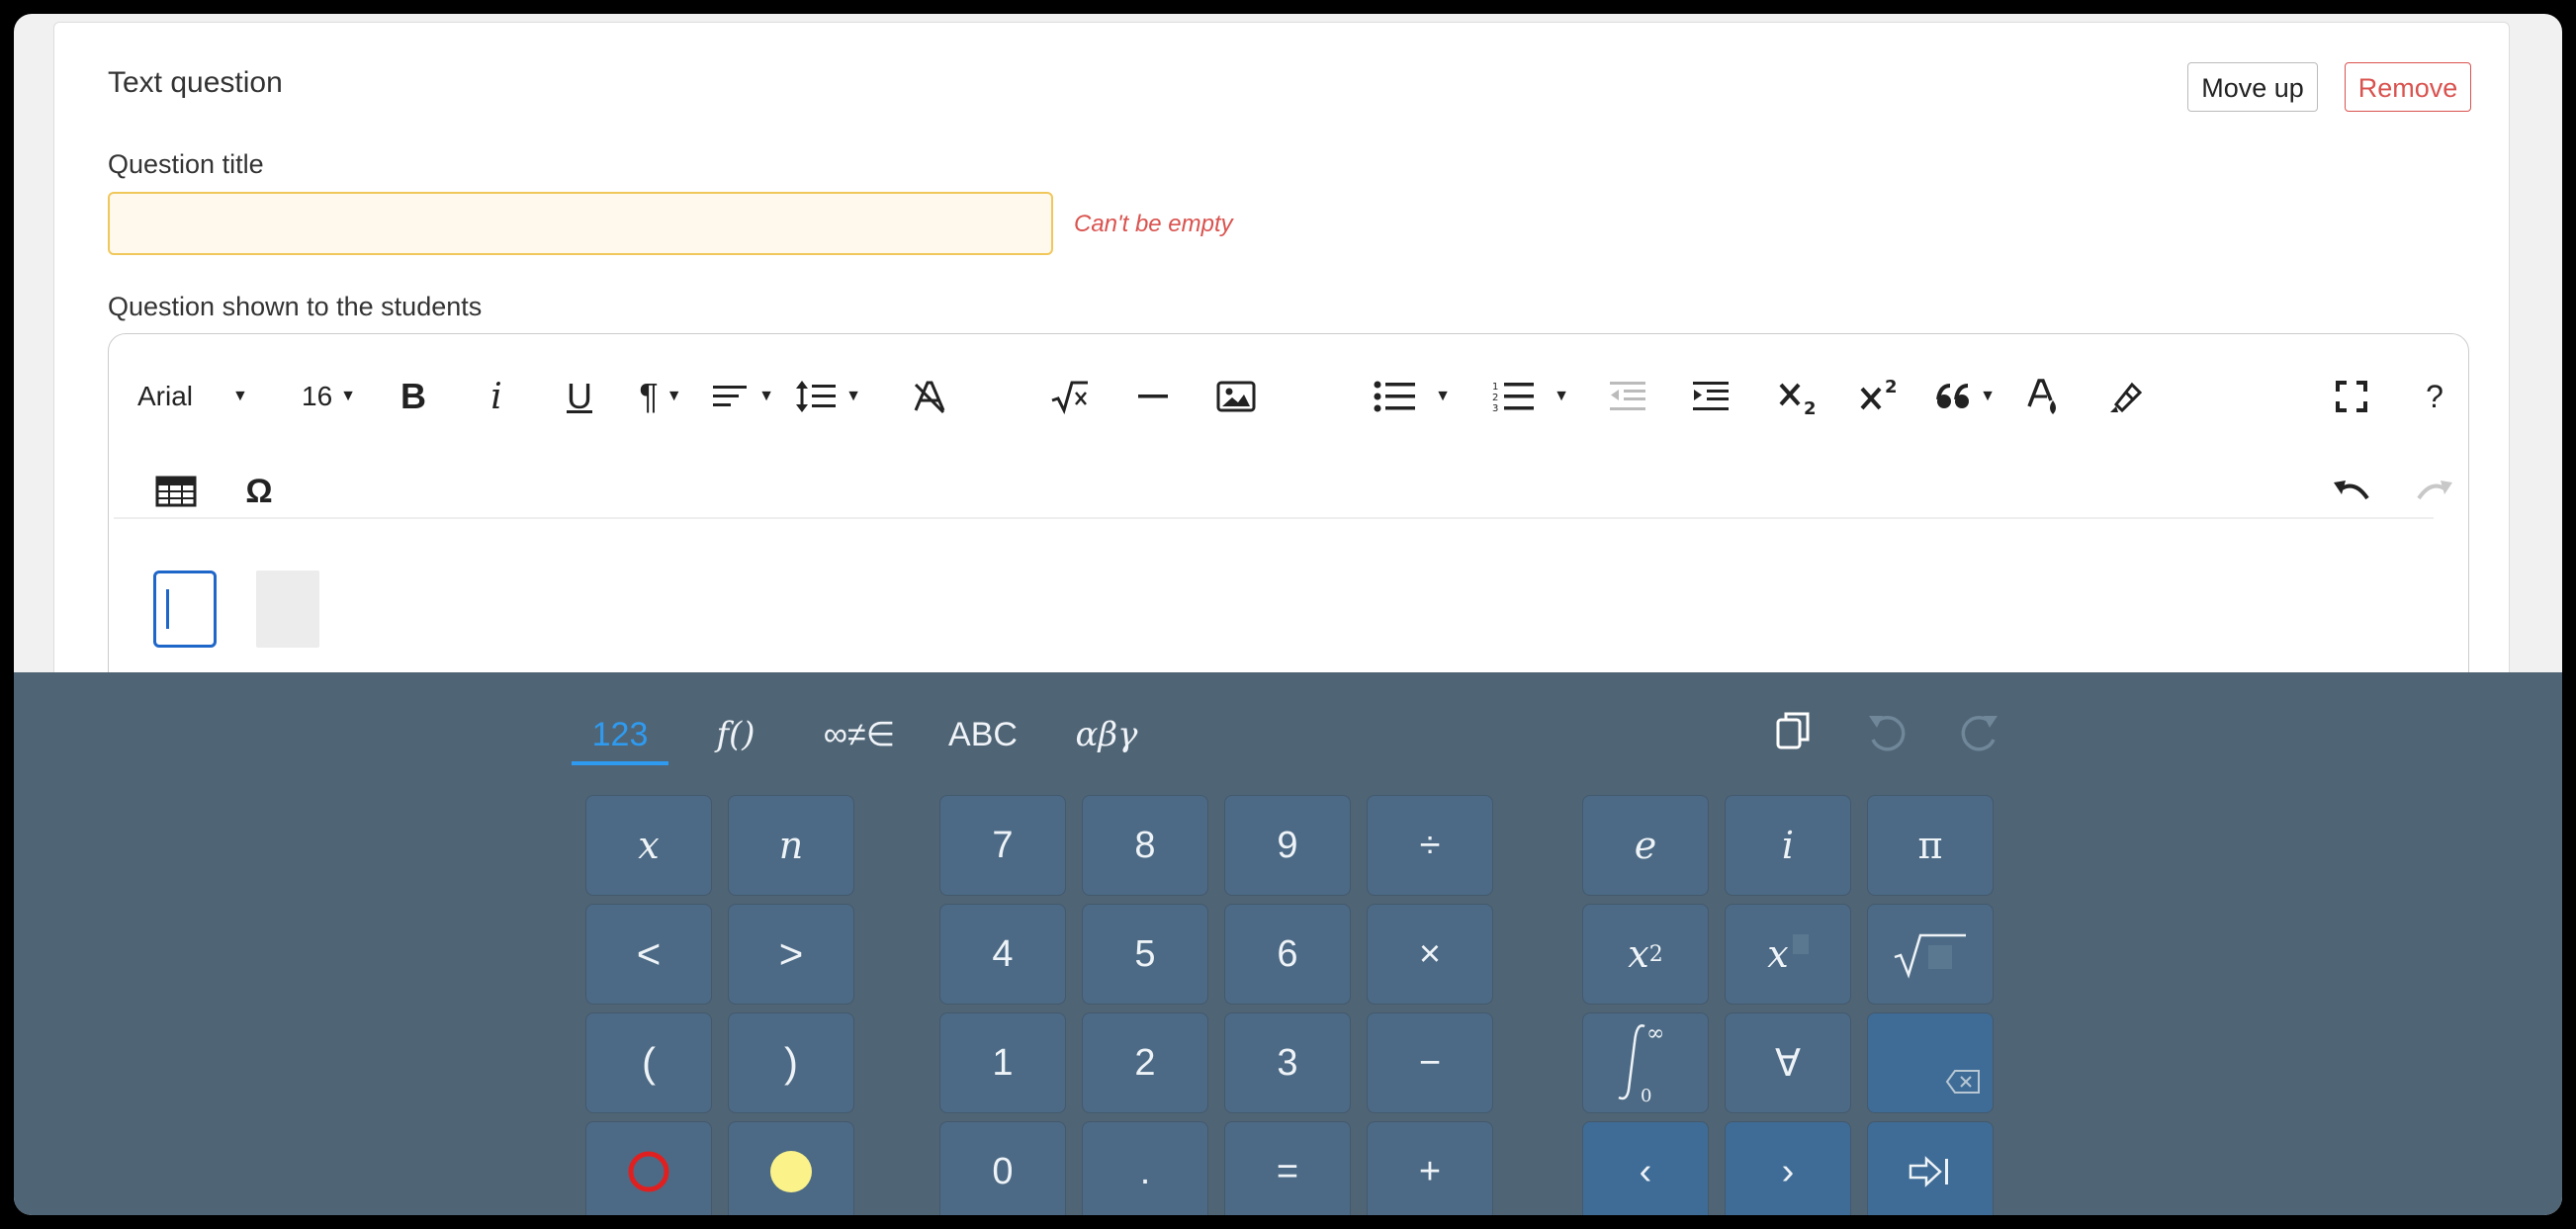 The image size is (2576, 1229). I want to click on key-6: 6, so click(1287, 954).